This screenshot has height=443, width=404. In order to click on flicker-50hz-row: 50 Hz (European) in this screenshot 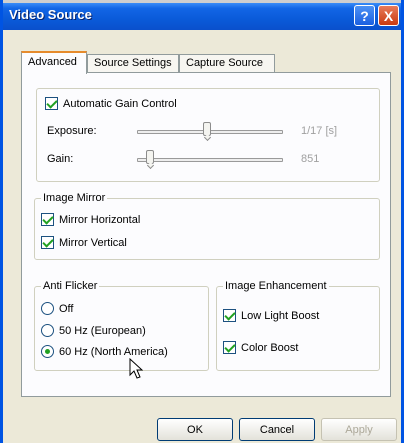, I will do `click(93, 330)`.